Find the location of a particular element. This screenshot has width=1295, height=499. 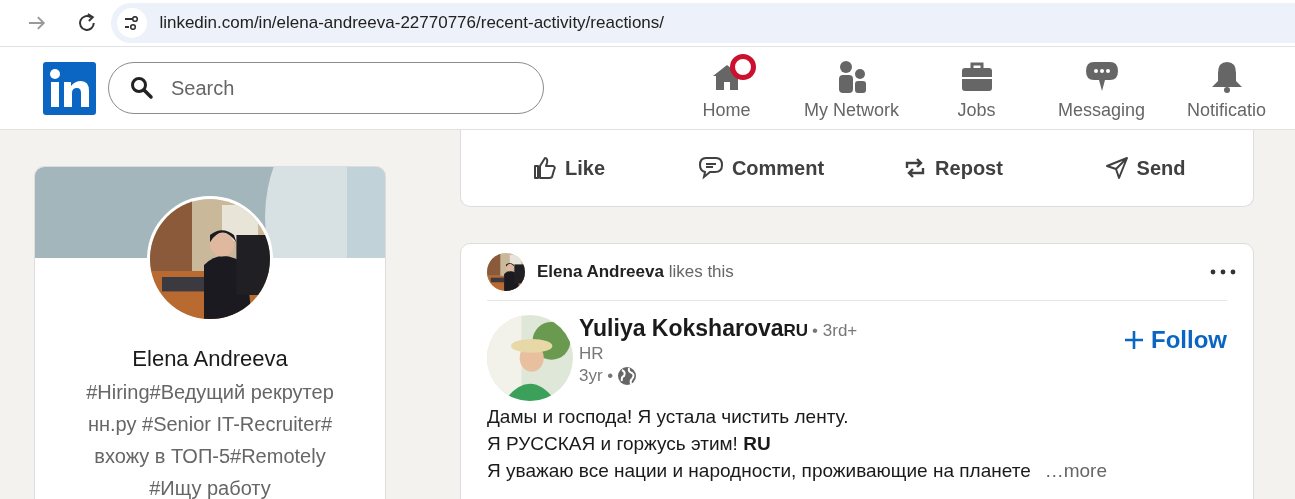

nav-item: My Network is located at coordinates (851, 88).